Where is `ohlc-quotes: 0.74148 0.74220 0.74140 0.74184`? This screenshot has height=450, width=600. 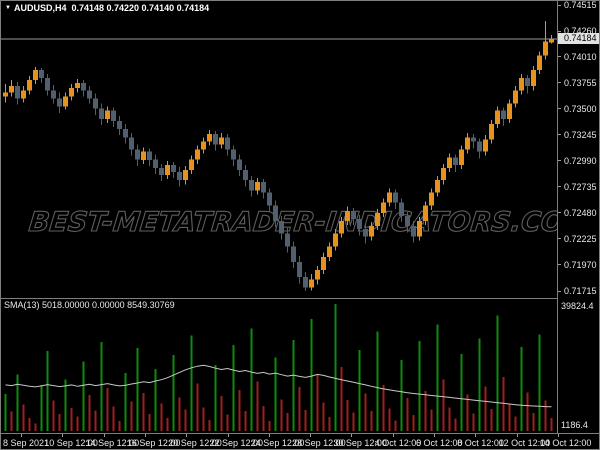 ohlc-quotes: 0.74148 0.74220 0.74140 0.74184 is located at coordinates (140, 8).